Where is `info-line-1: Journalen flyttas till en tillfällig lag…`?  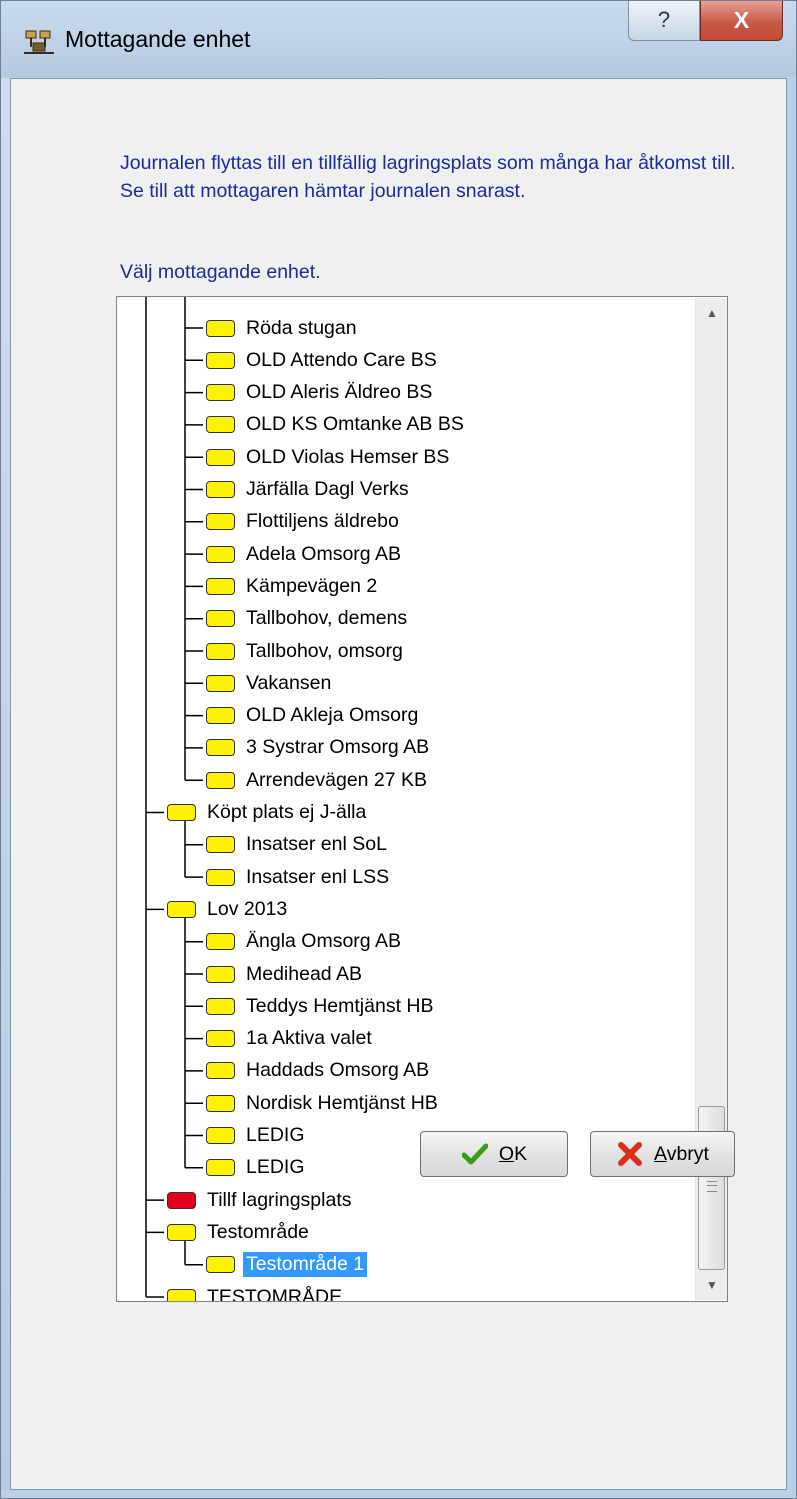
info-line-1: Journalen flyttas till en tillfällig lag… is located at coordinates (428, 163).